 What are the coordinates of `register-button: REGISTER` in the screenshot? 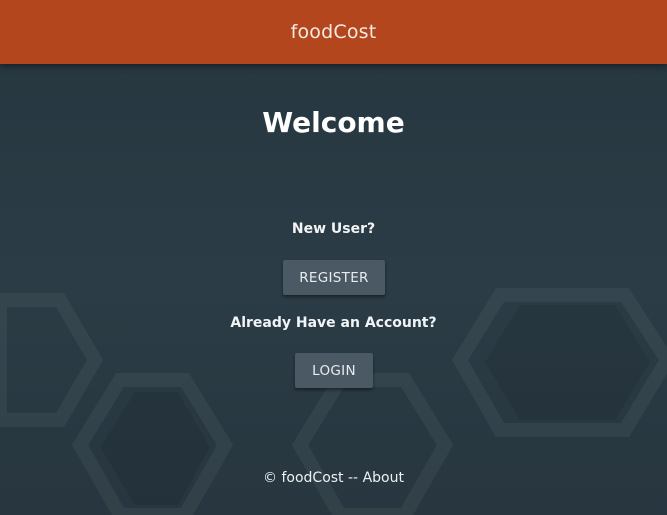 It's located at (334, 277).